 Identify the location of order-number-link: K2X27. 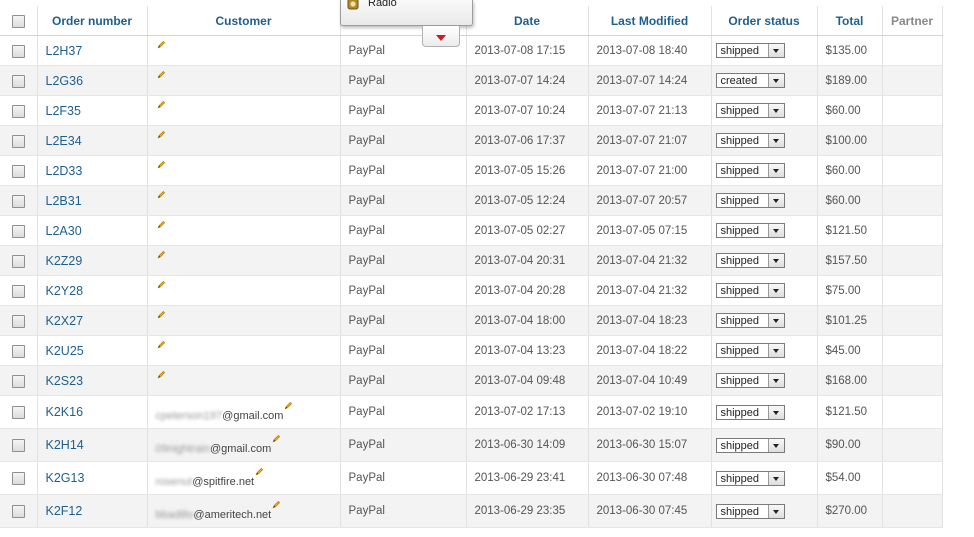
(65, 321).